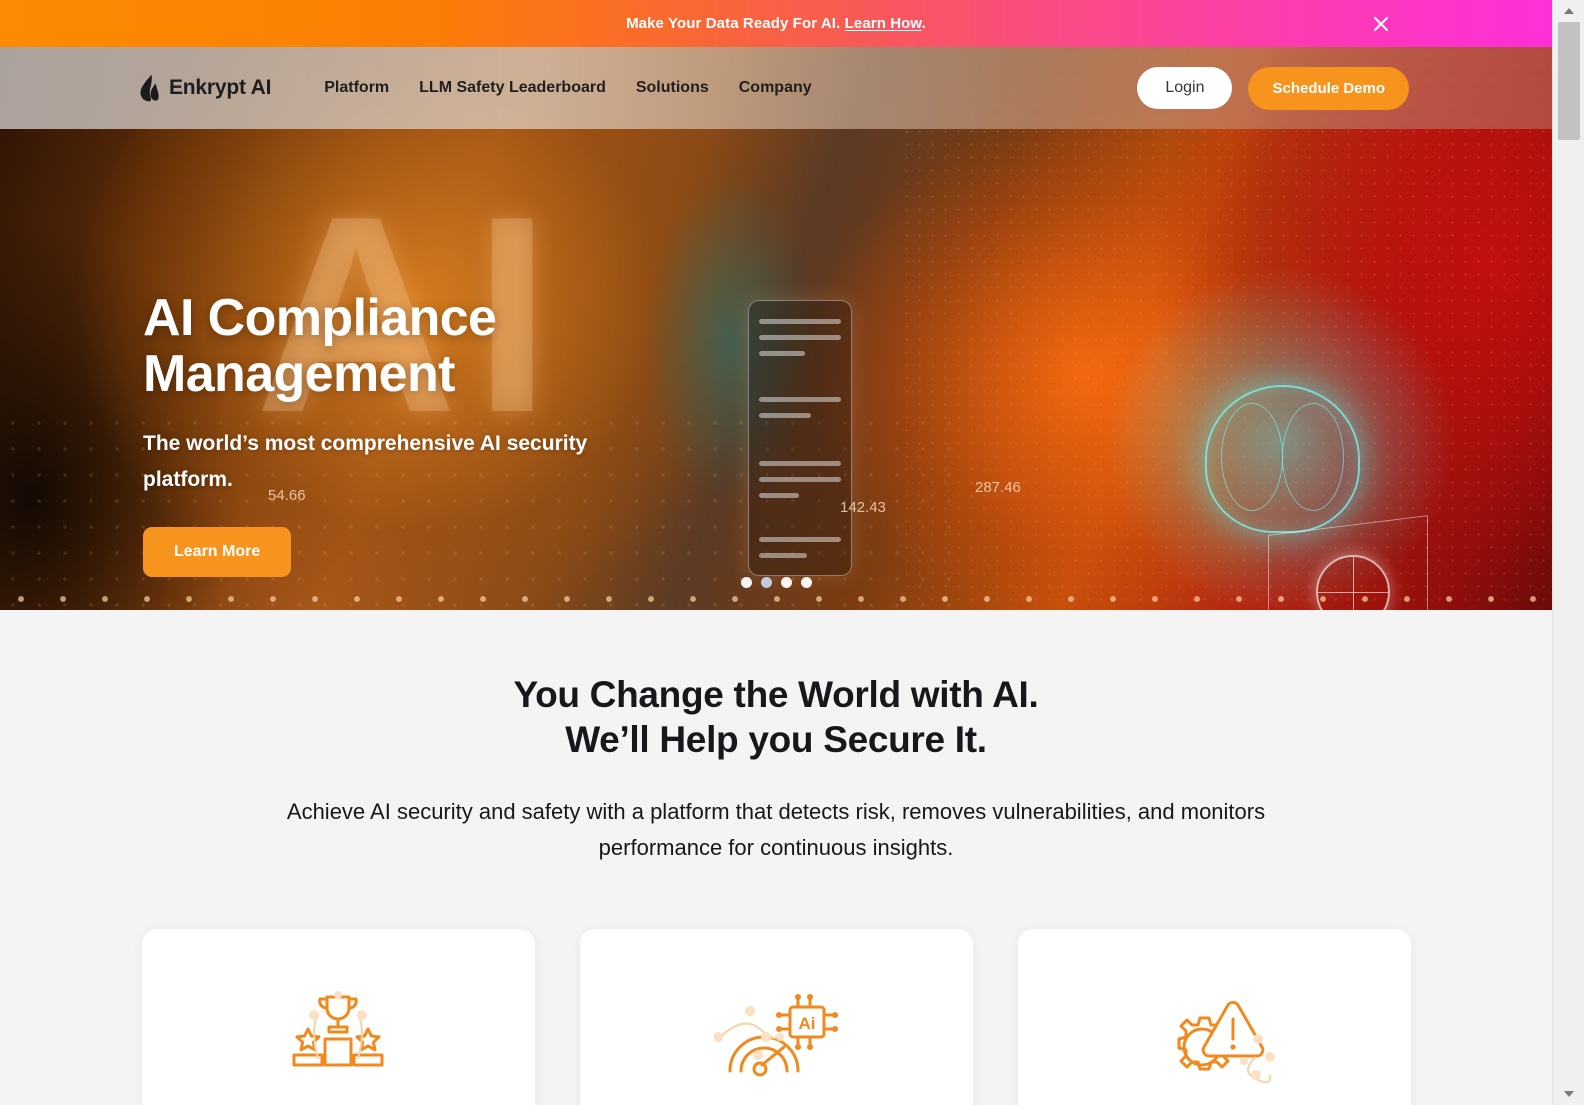 The image size is (1584, 1105). I want to click on feature-card: Ensure AI Risk Management, so click(1214, 1016).